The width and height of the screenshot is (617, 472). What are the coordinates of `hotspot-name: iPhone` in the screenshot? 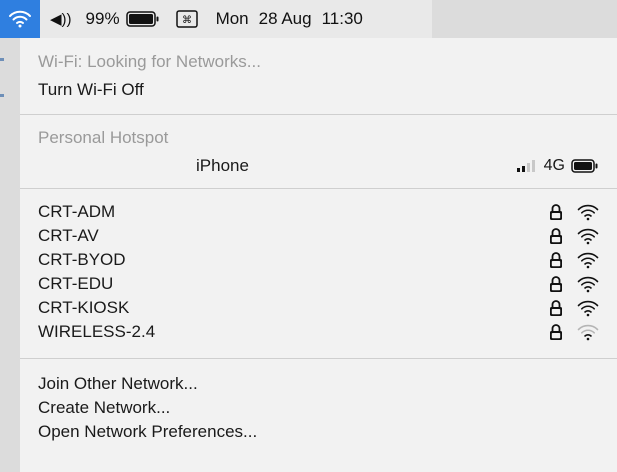 It's located at (222, 165).